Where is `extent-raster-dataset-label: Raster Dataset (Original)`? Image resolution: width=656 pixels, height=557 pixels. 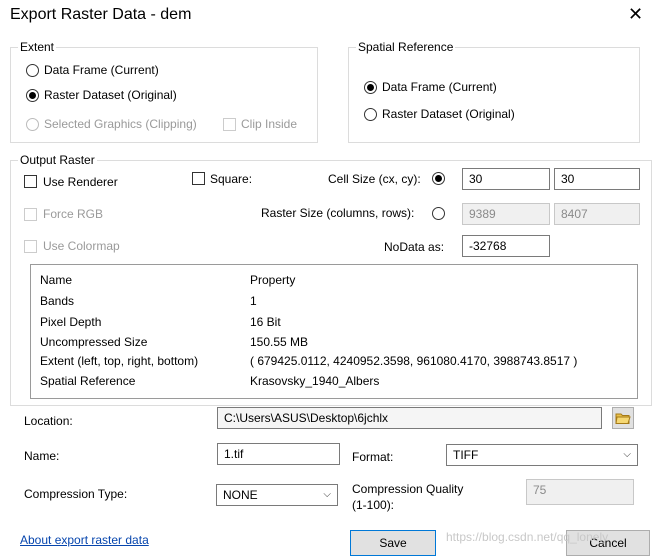
extent-raster-dataset-label: Raster Dataset (Original) is located at coordinates (110, 95).